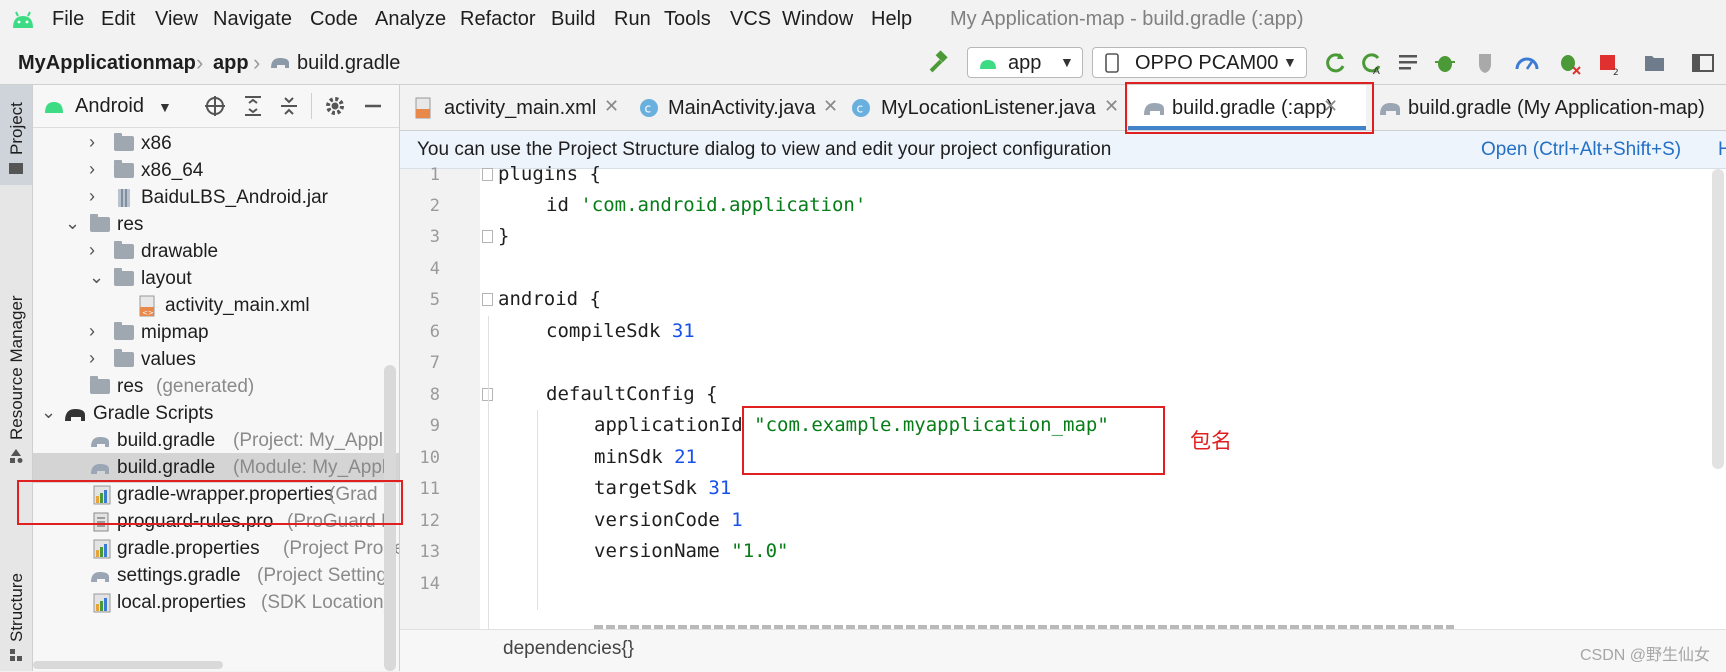  What do you see at coordinates (216, 333) in the screenshot?
I see `tree-item-mipmap: › mipmap` at bounding box center [216, 333].